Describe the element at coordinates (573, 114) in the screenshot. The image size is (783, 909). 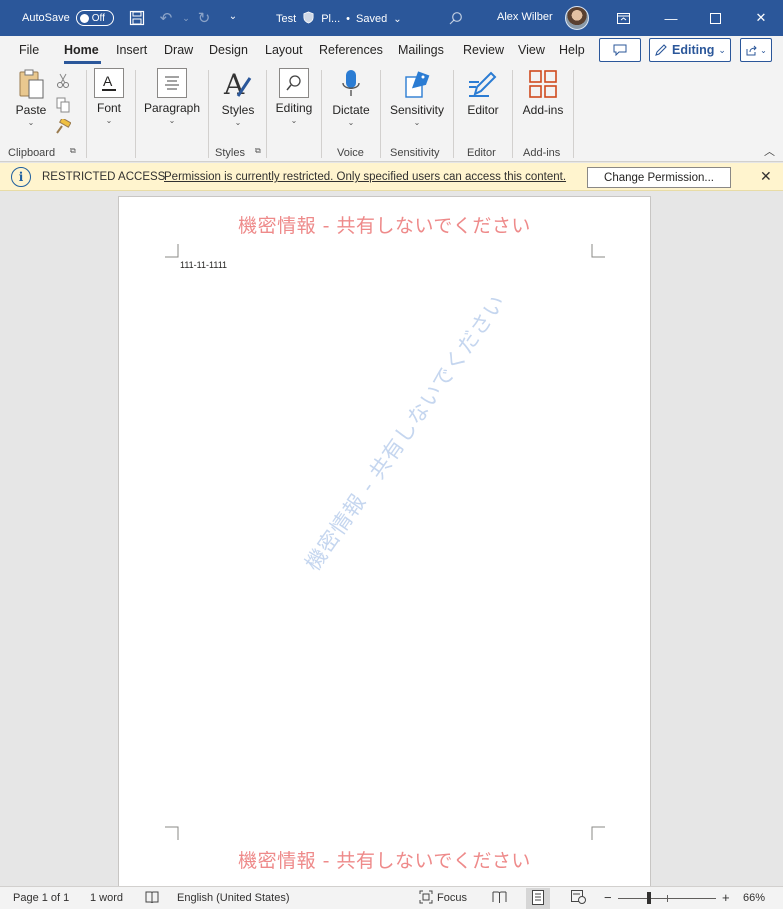
I see `group-separator` at that location.